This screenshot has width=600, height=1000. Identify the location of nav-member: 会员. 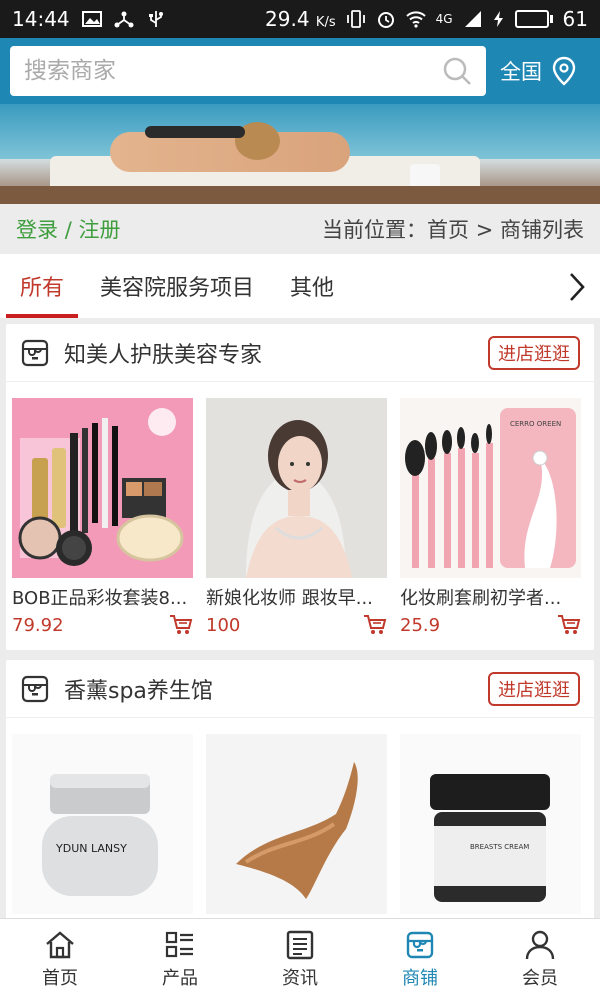
(540, 959).